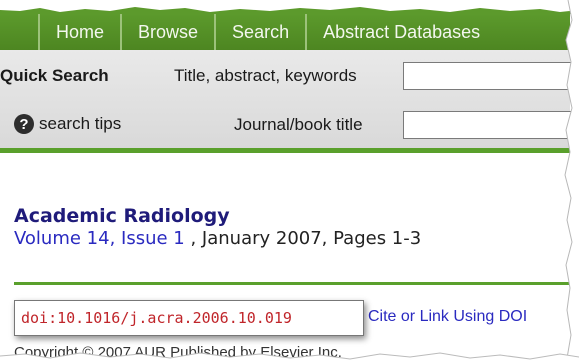  Describe the element at coordinates (285, 150) in the screenshot. I see `search-panel-divider` at that location.